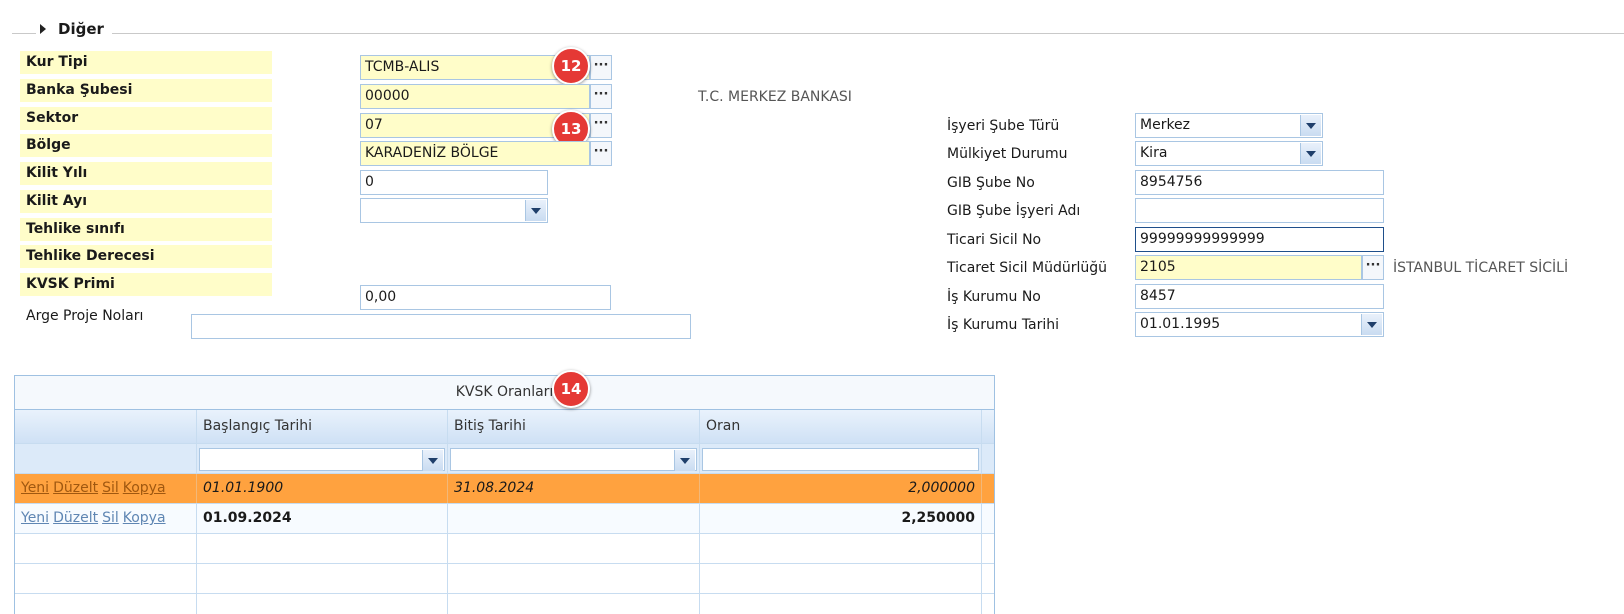 The height and width of the screenshot is (614, 1624). I want to click on label-is-kurumu-no: İş Kurumu No, so click(994, 297).